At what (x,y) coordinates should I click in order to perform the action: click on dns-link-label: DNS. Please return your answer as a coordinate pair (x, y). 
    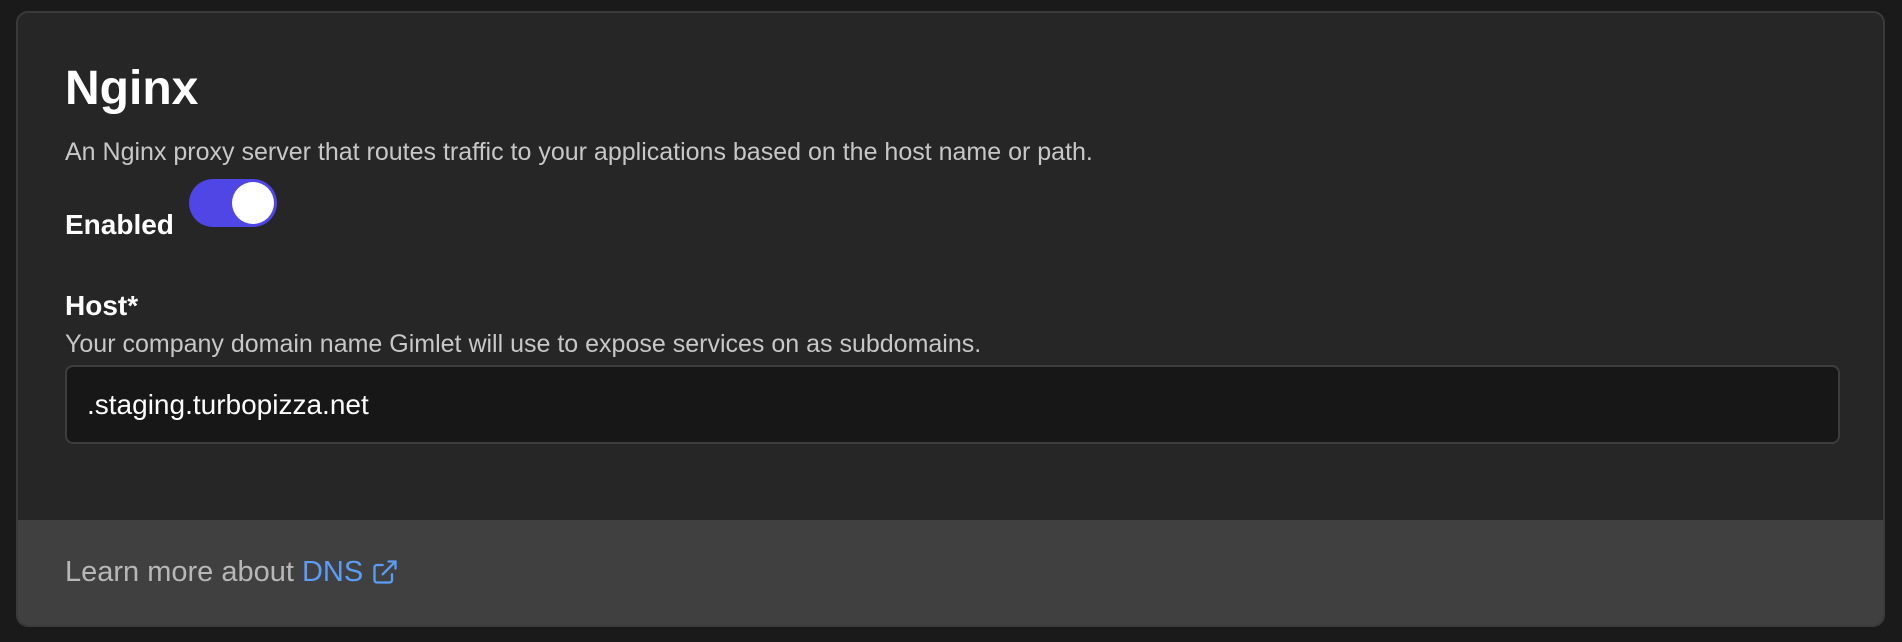
    Looking at the image, I should click on (332, 572).